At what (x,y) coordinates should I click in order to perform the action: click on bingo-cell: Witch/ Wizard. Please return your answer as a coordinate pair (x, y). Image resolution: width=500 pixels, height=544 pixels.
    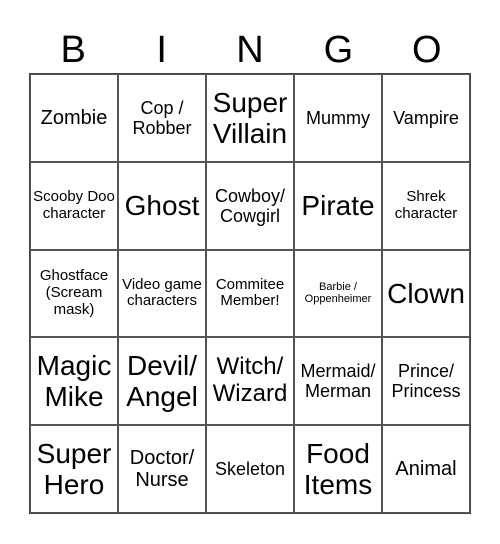
    Looking at the image, I should click on (250, 381).